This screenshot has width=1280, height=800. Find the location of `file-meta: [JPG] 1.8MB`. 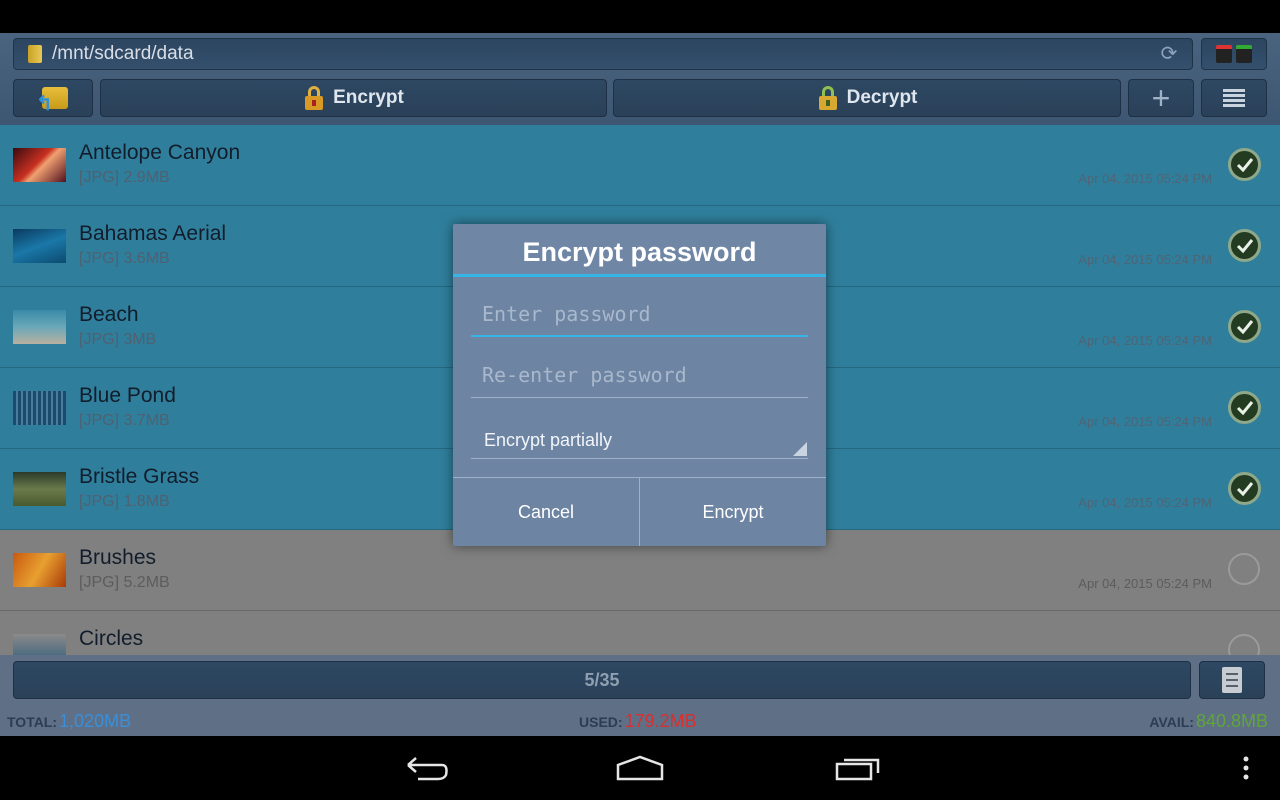

file-meta: [JPG] 1.8MB is located at coordinates (124, 501).